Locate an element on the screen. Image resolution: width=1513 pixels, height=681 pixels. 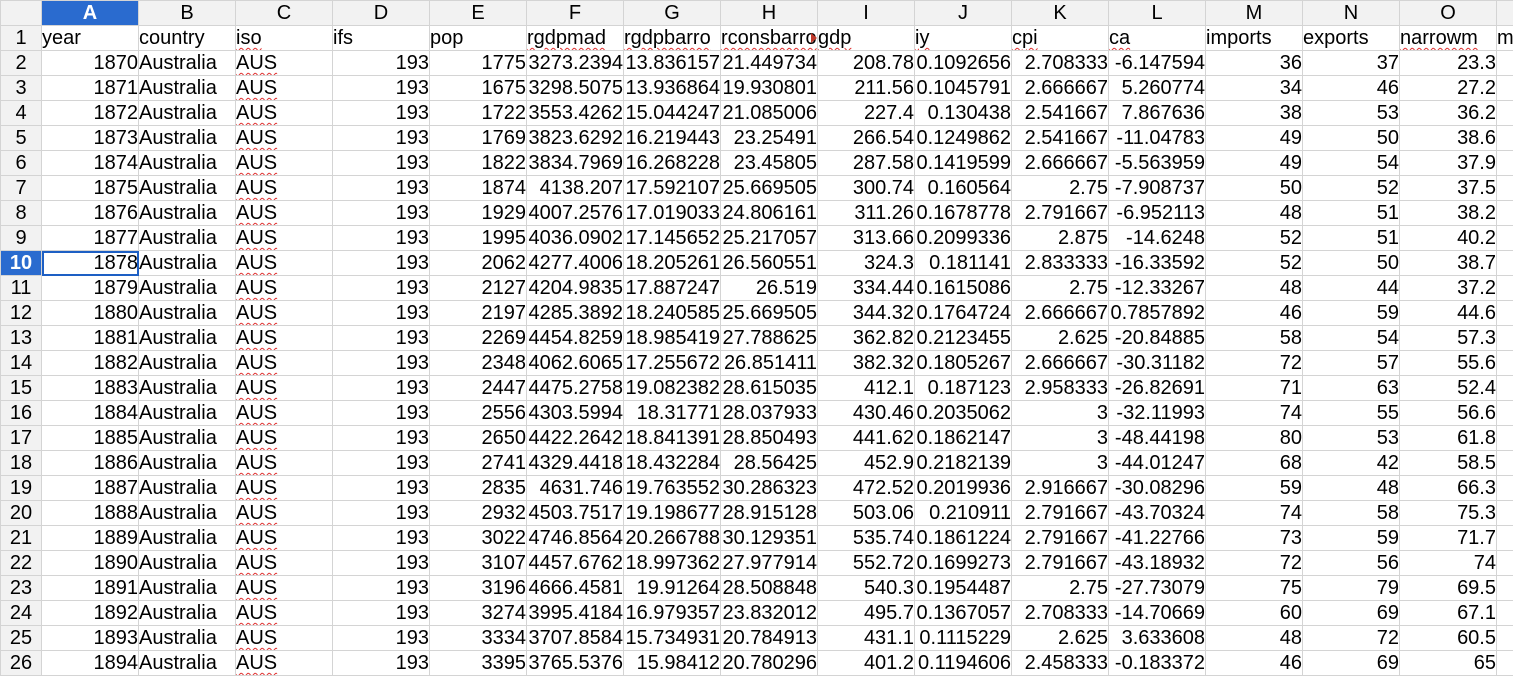
cell: 2.791667 is located at coordinates (1060, 213).